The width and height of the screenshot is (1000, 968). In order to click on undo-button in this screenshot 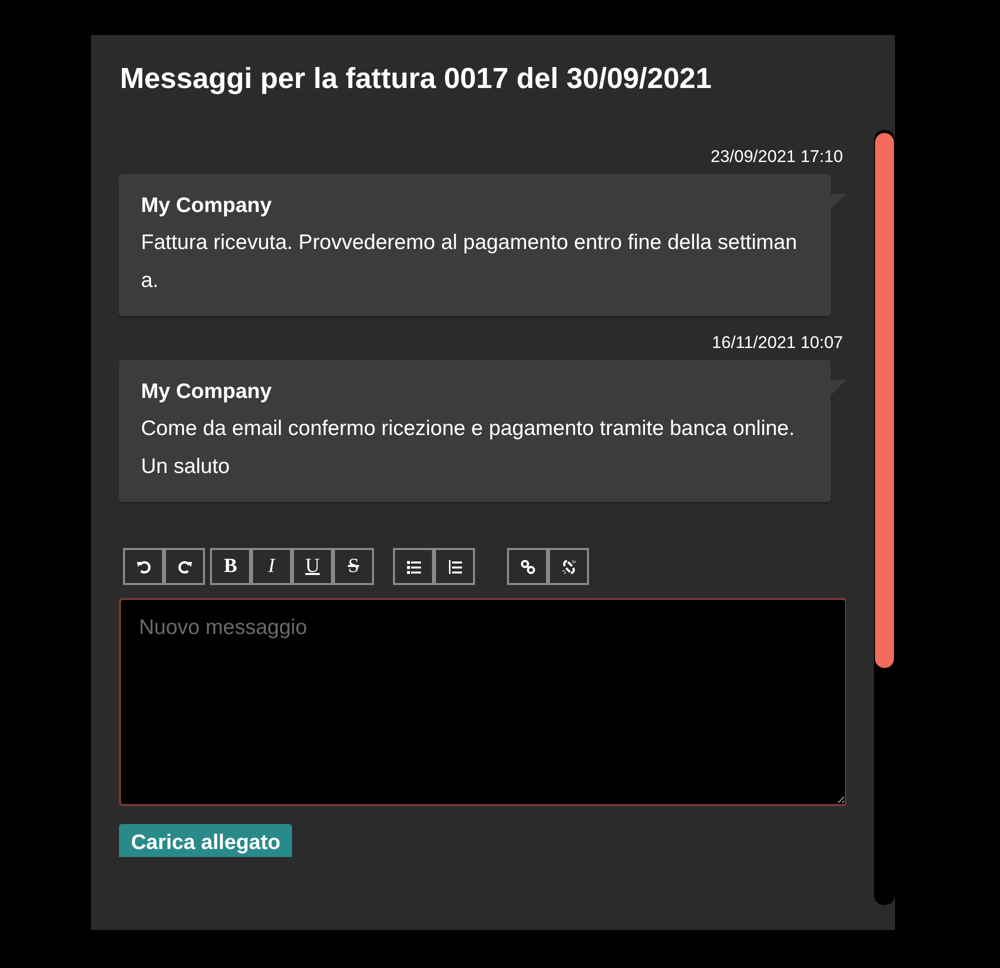, I will do `click(143, 566)`.